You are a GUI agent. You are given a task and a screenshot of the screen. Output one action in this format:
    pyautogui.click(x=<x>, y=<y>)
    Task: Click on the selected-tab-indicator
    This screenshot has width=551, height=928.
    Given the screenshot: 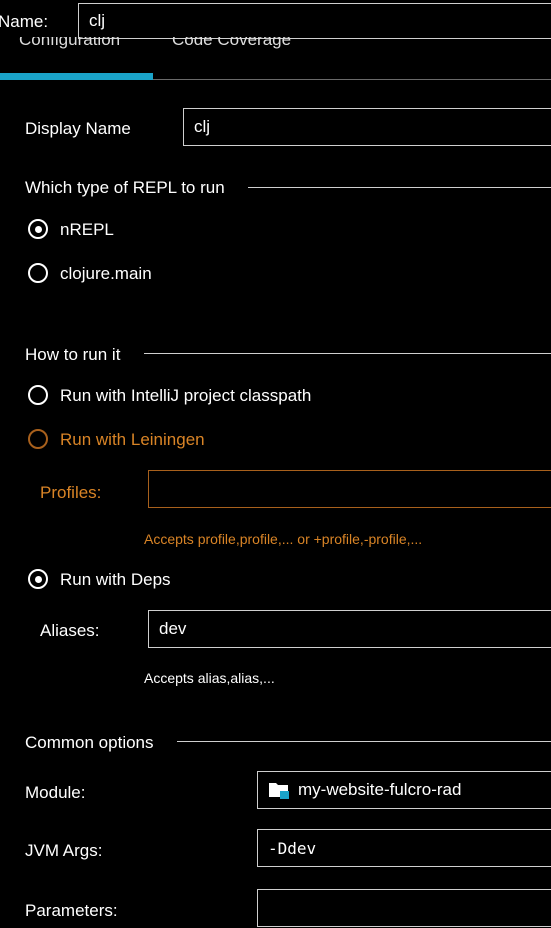 What is the action you would take?
    pyautogui.click(x=76, y=76)
    